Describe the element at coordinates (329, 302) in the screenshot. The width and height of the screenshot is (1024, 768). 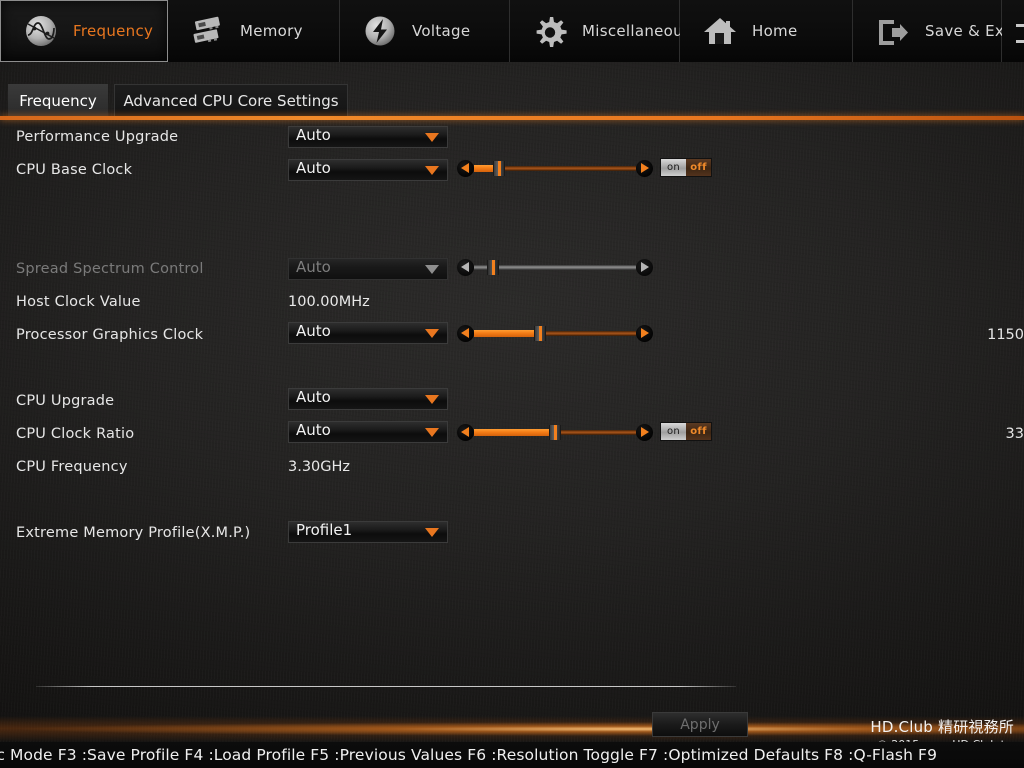
I see `value-host-clock-value: 100.00MHz` at that location.